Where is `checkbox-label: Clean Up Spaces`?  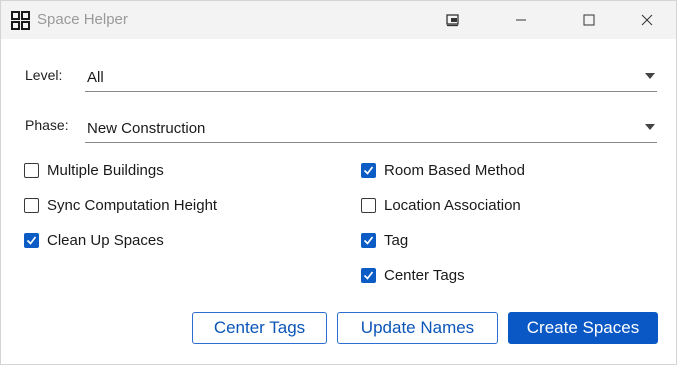
checkbox-label: Clean Up Spaces is located at coordinates (105, 240).